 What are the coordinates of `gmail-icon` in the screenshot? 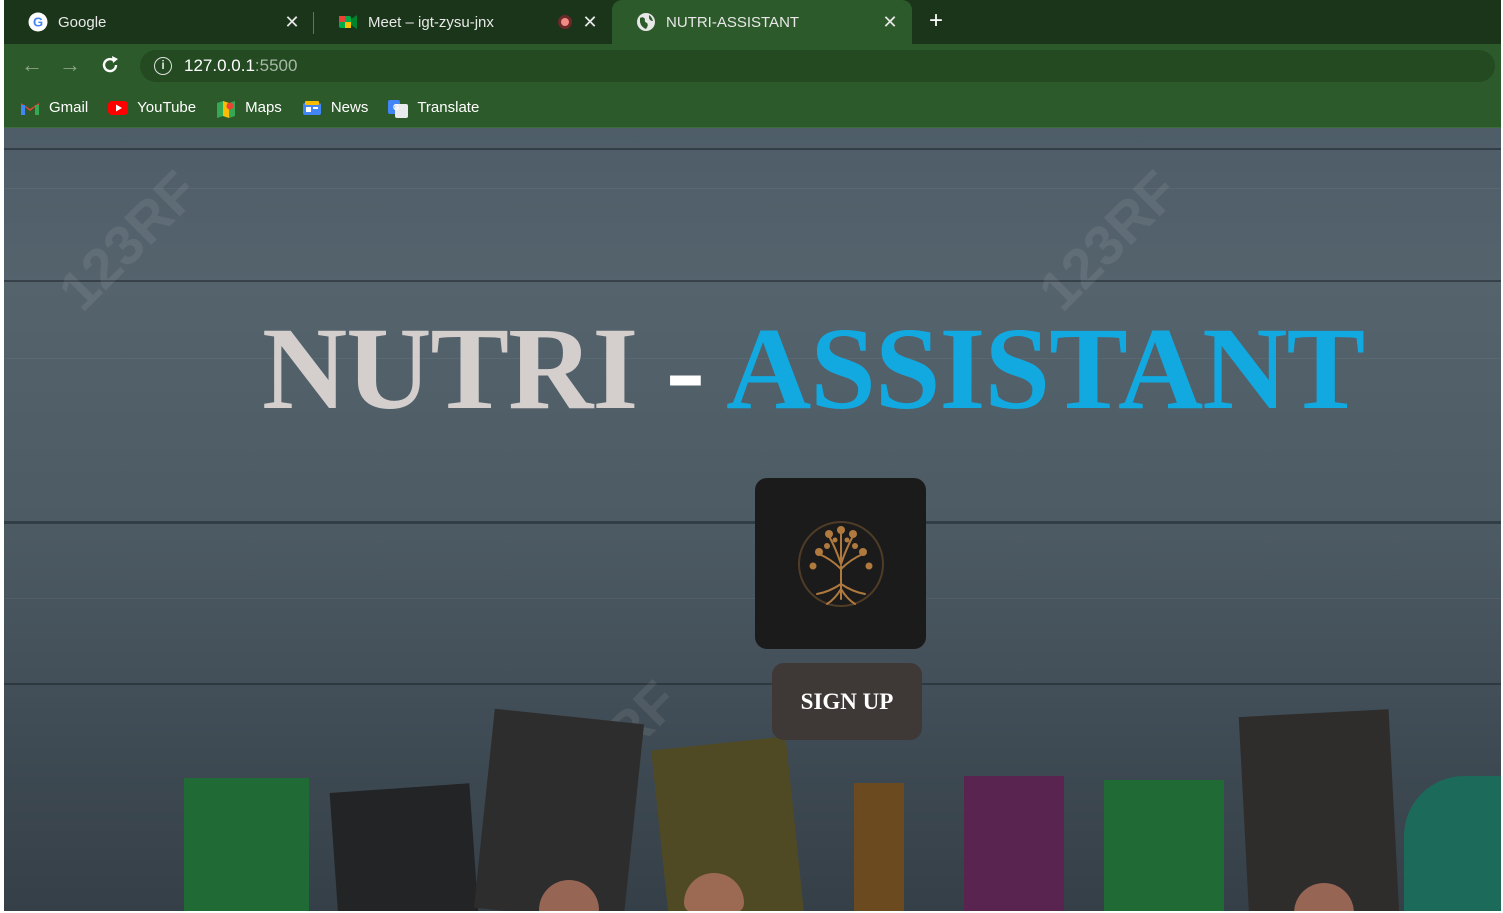 It's located at (30, 108).